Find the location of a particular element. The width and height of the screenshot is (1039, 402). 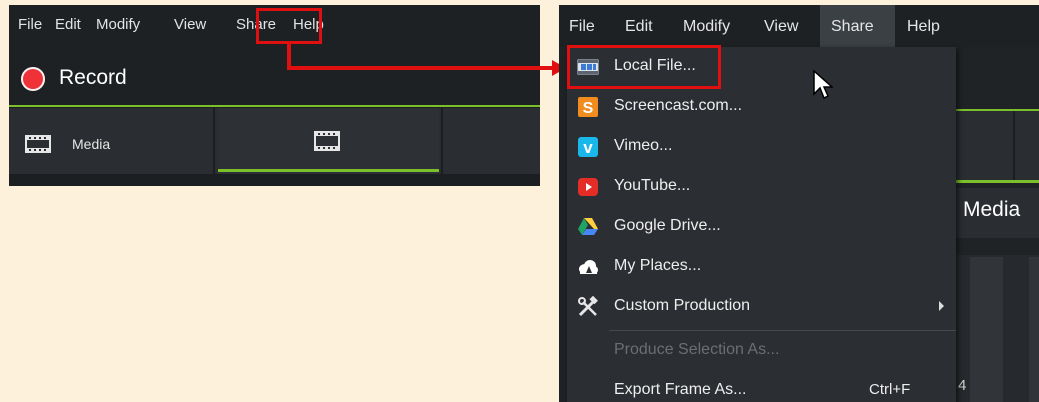

background-tab is located at coordinates (997, 147).